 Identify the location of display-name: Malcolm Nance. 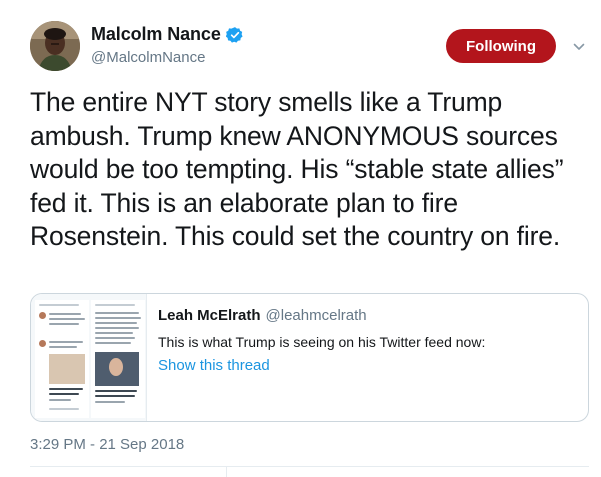
(156, 34).